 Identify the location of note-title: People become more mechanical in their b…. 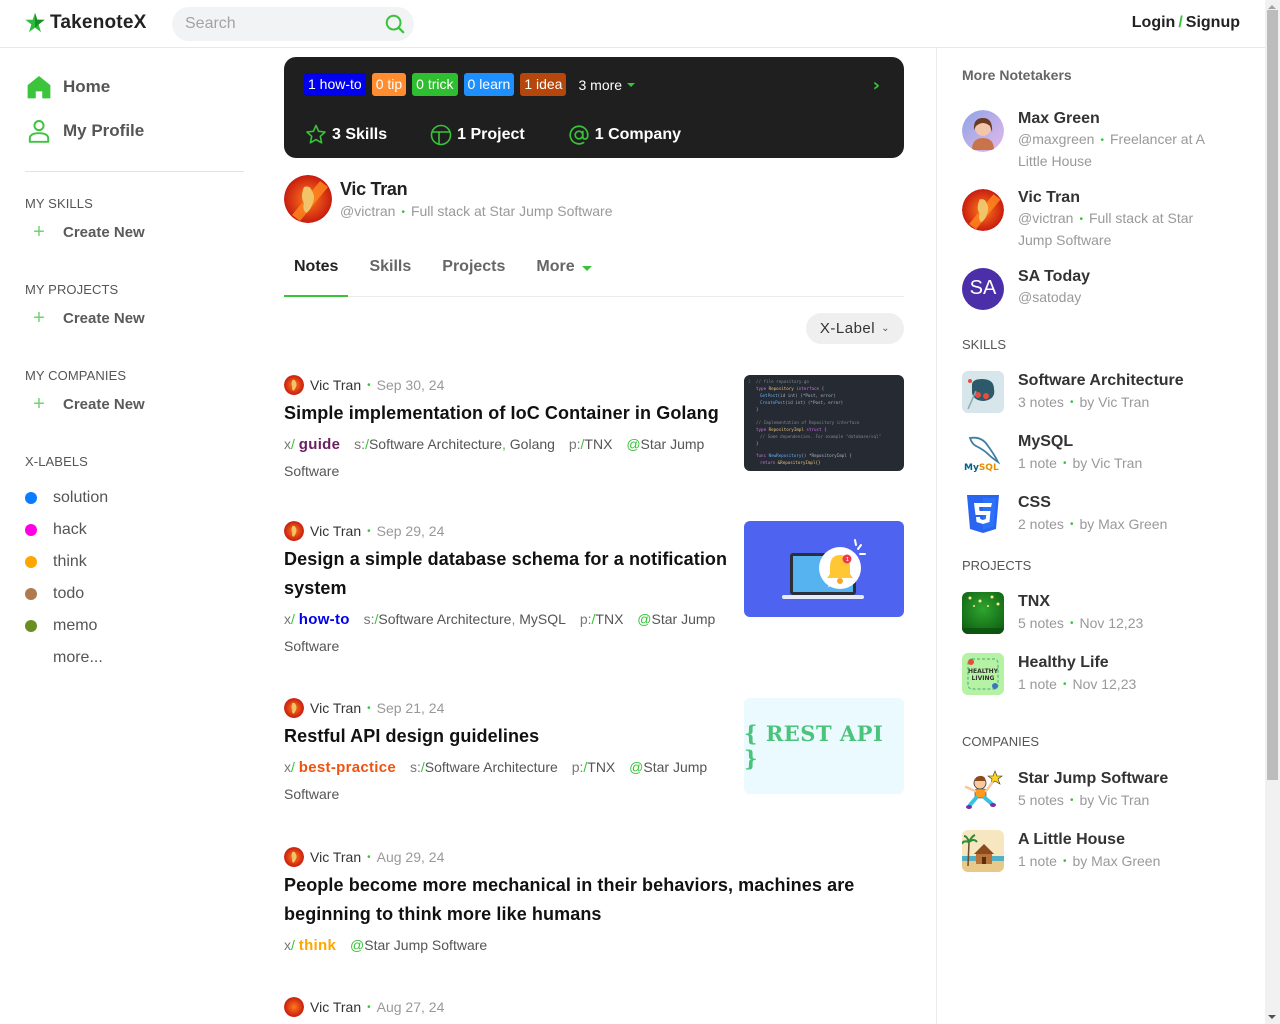
(584, 900).